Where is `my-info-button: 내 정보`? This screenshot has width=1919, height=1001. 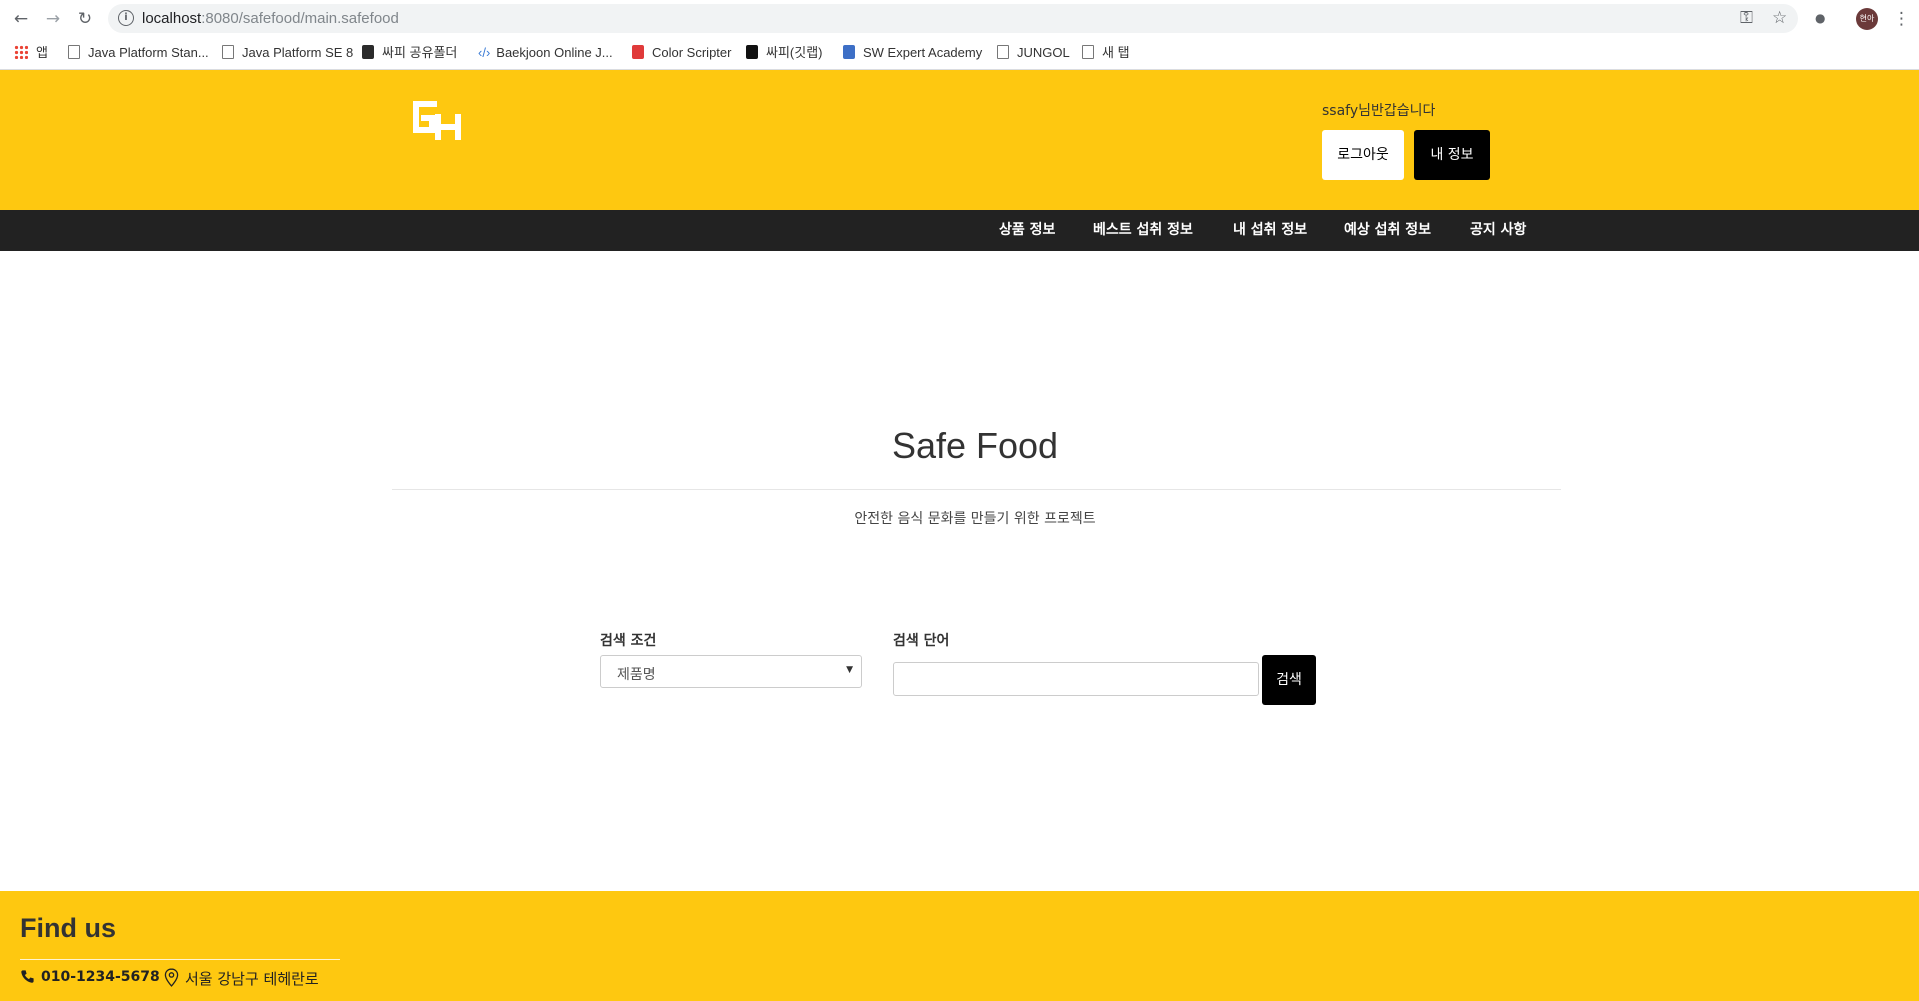
my-info-button: 내 정보 is located at coordinates (1452, 155).